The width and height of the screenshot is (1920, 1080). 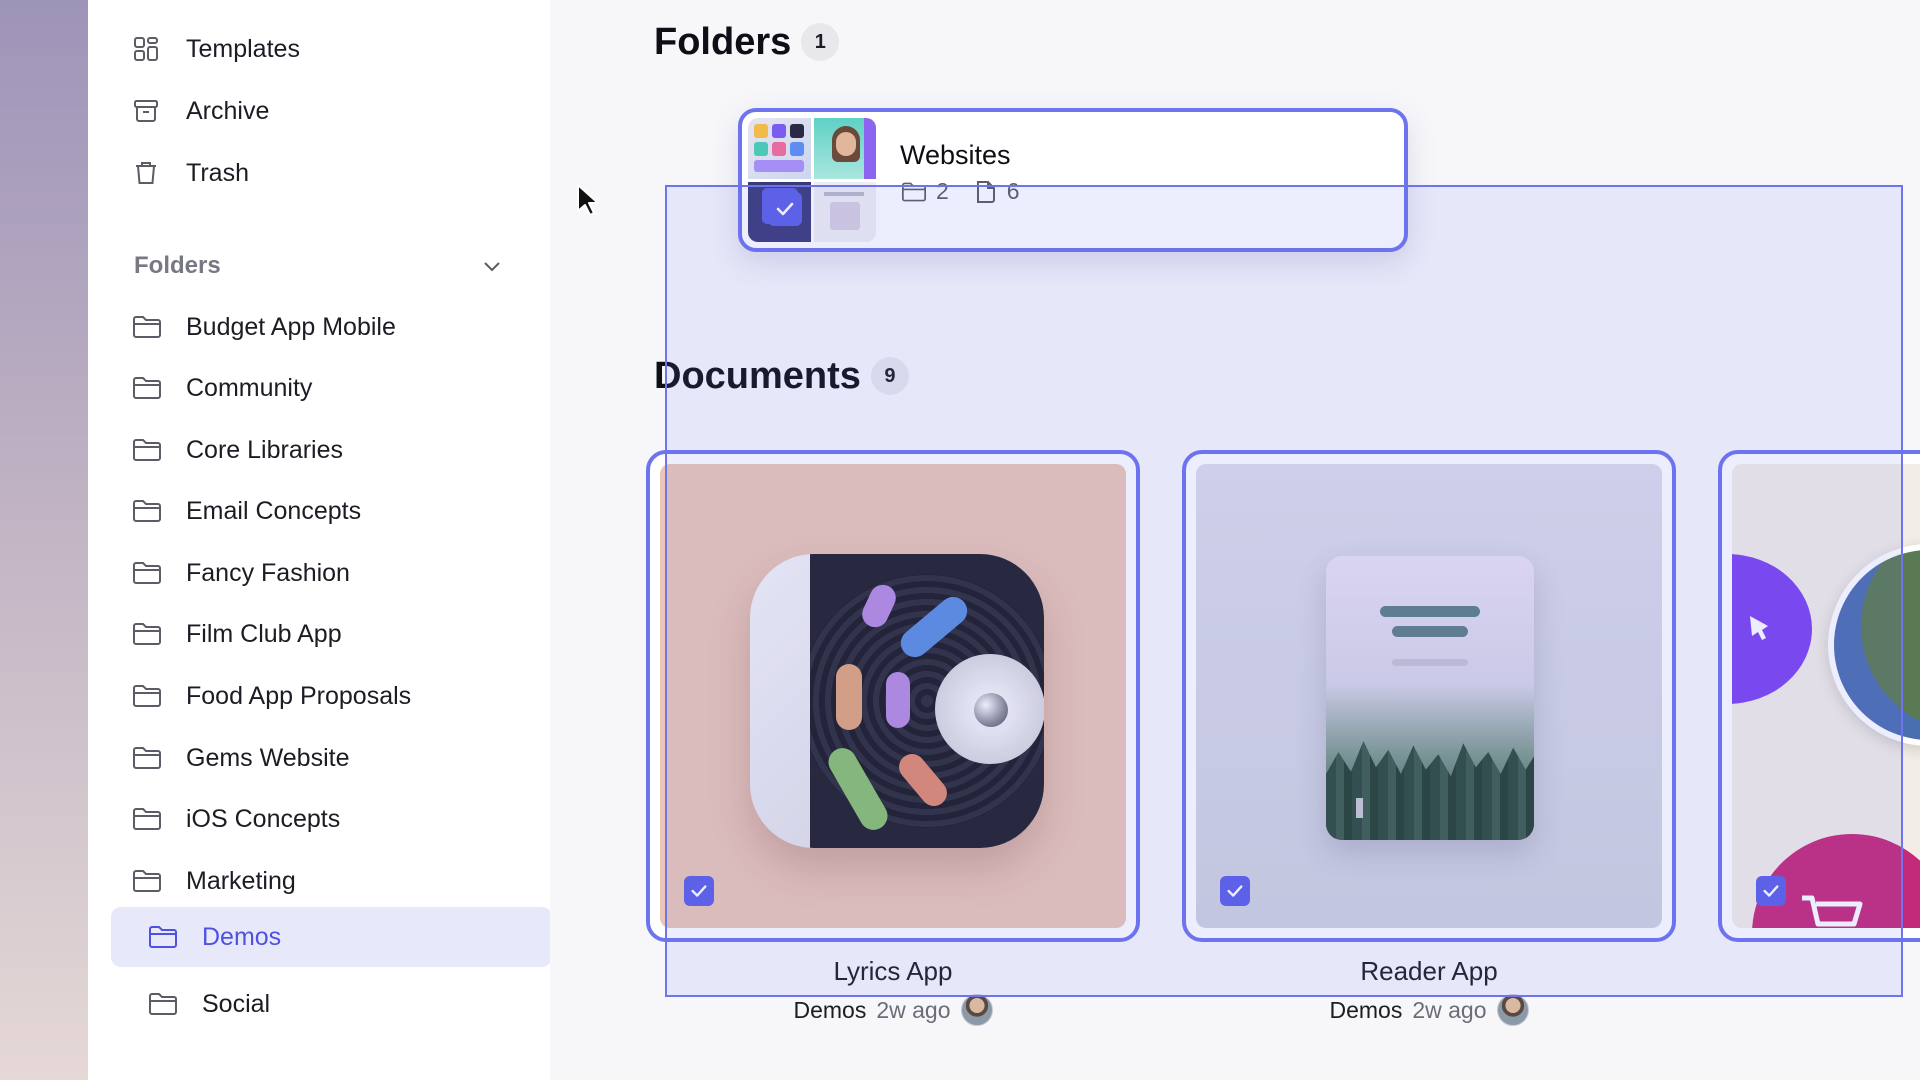 I want to click on sidebar-folder-label: Food App Proposals, so click(x=299, y=695).